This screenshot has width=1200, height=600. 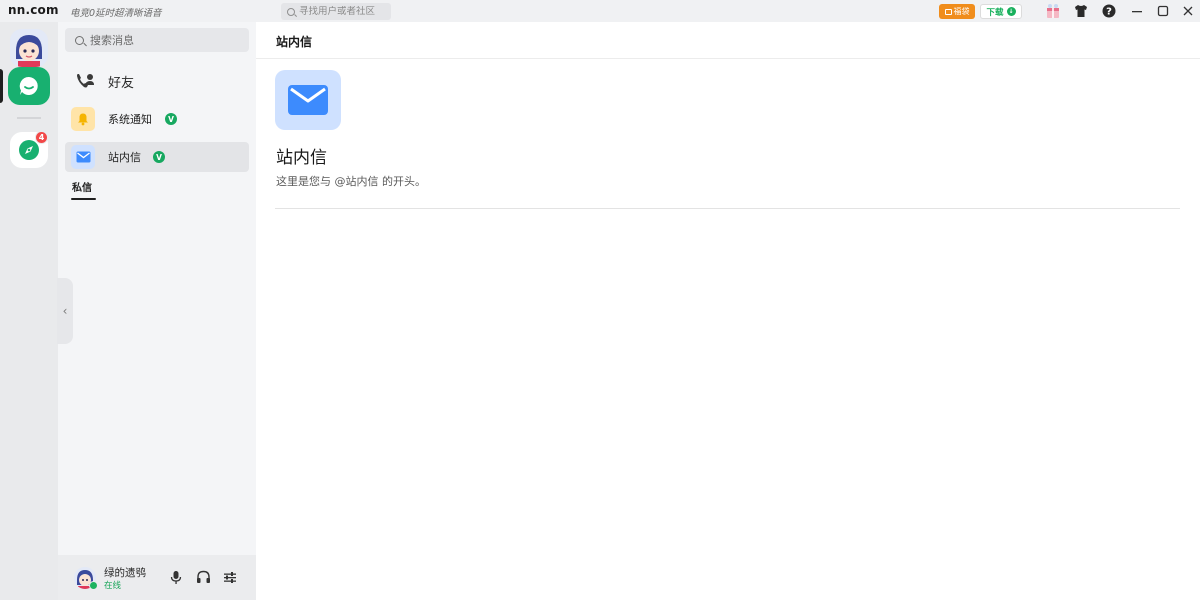 I want to click on online-status-dot, so click(x=93, y=585).